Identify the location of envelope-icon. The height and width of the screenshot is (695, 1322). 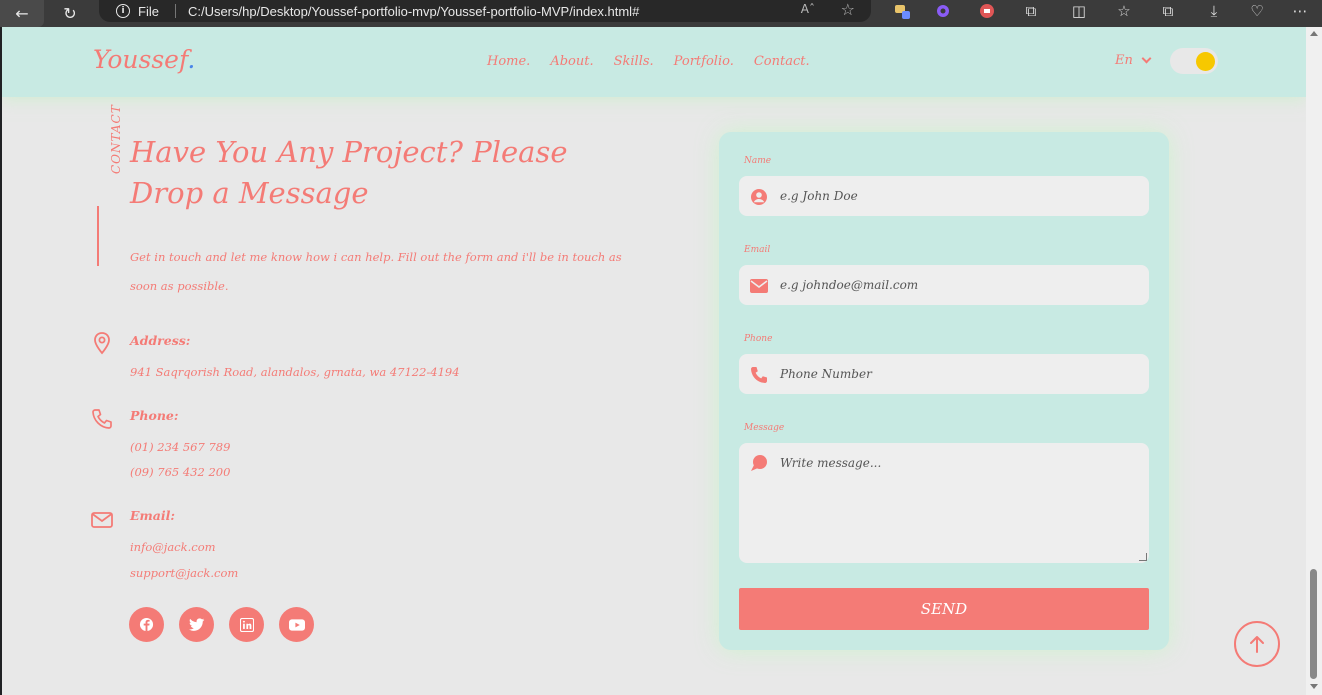
(102, 520).